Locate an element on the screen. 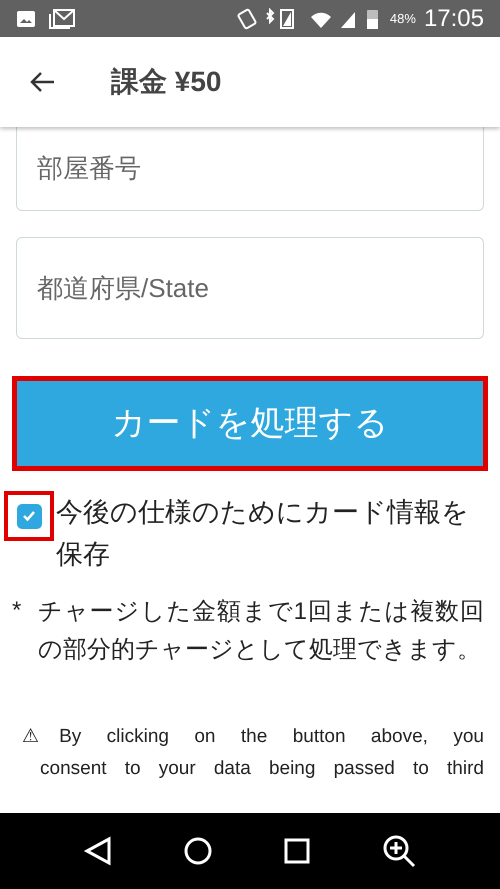  home-circle-icon is located at coordinates (197, 851).